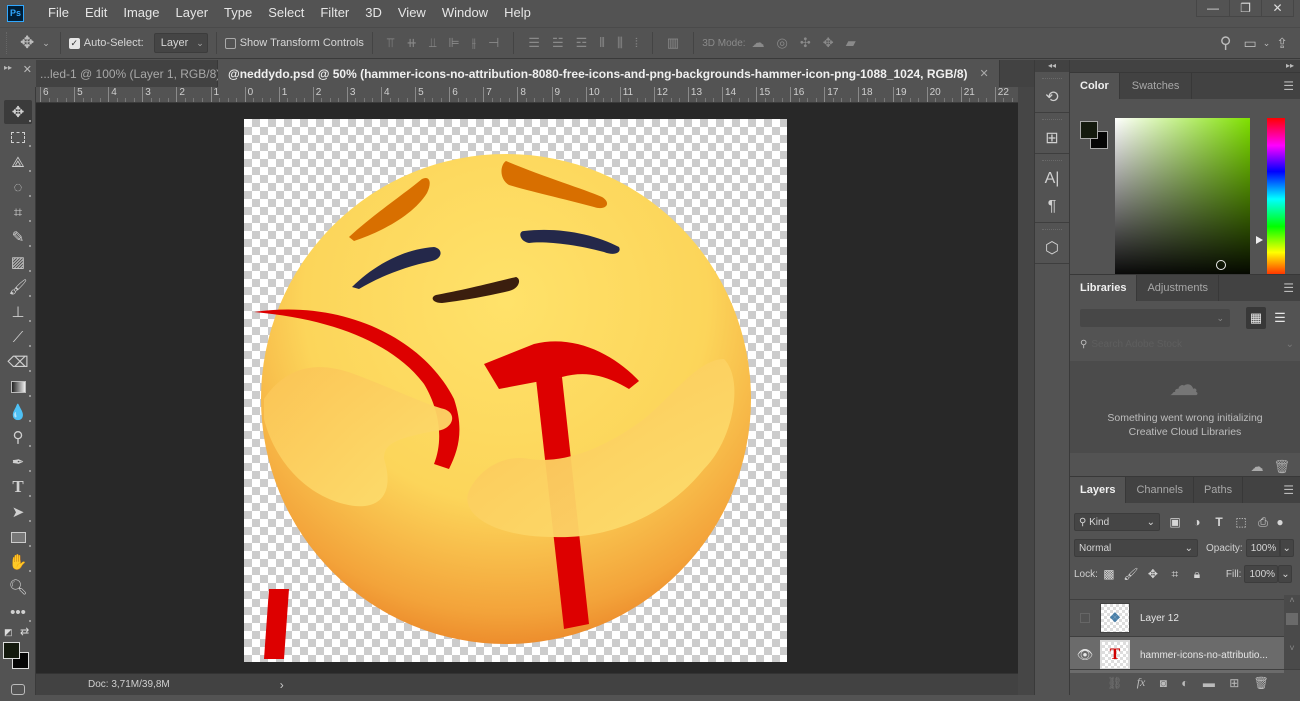 The width and height of the screenshot is (1300, 701). I want to click on tab-channels: Channels, so click(1160, 490).